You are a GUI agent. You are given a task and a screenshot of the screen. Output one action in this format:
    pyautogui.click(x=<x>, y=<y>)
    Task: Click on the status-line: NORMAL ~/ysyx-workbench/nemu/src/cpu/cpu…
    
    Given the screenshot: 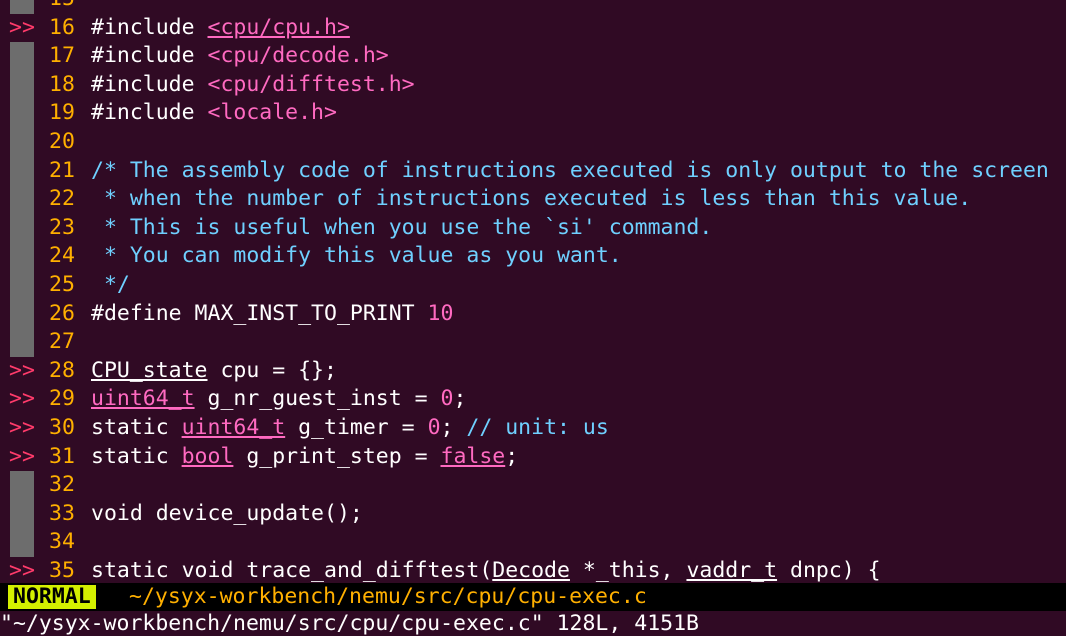 What is the action you would take?
    pyautogui.click(x=533, y=597)
    